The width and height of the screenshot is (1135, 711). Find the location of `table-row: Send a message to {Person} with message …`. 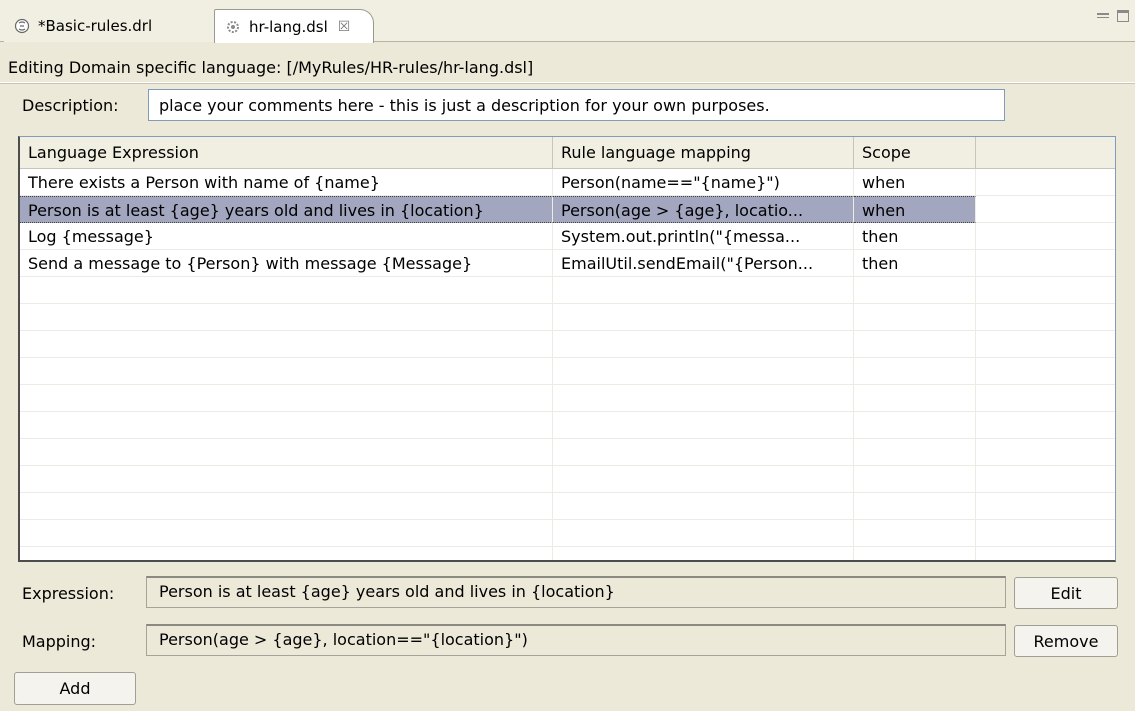

table-row: Send a message to {Person} with message … is located at coordinates (567, 263).